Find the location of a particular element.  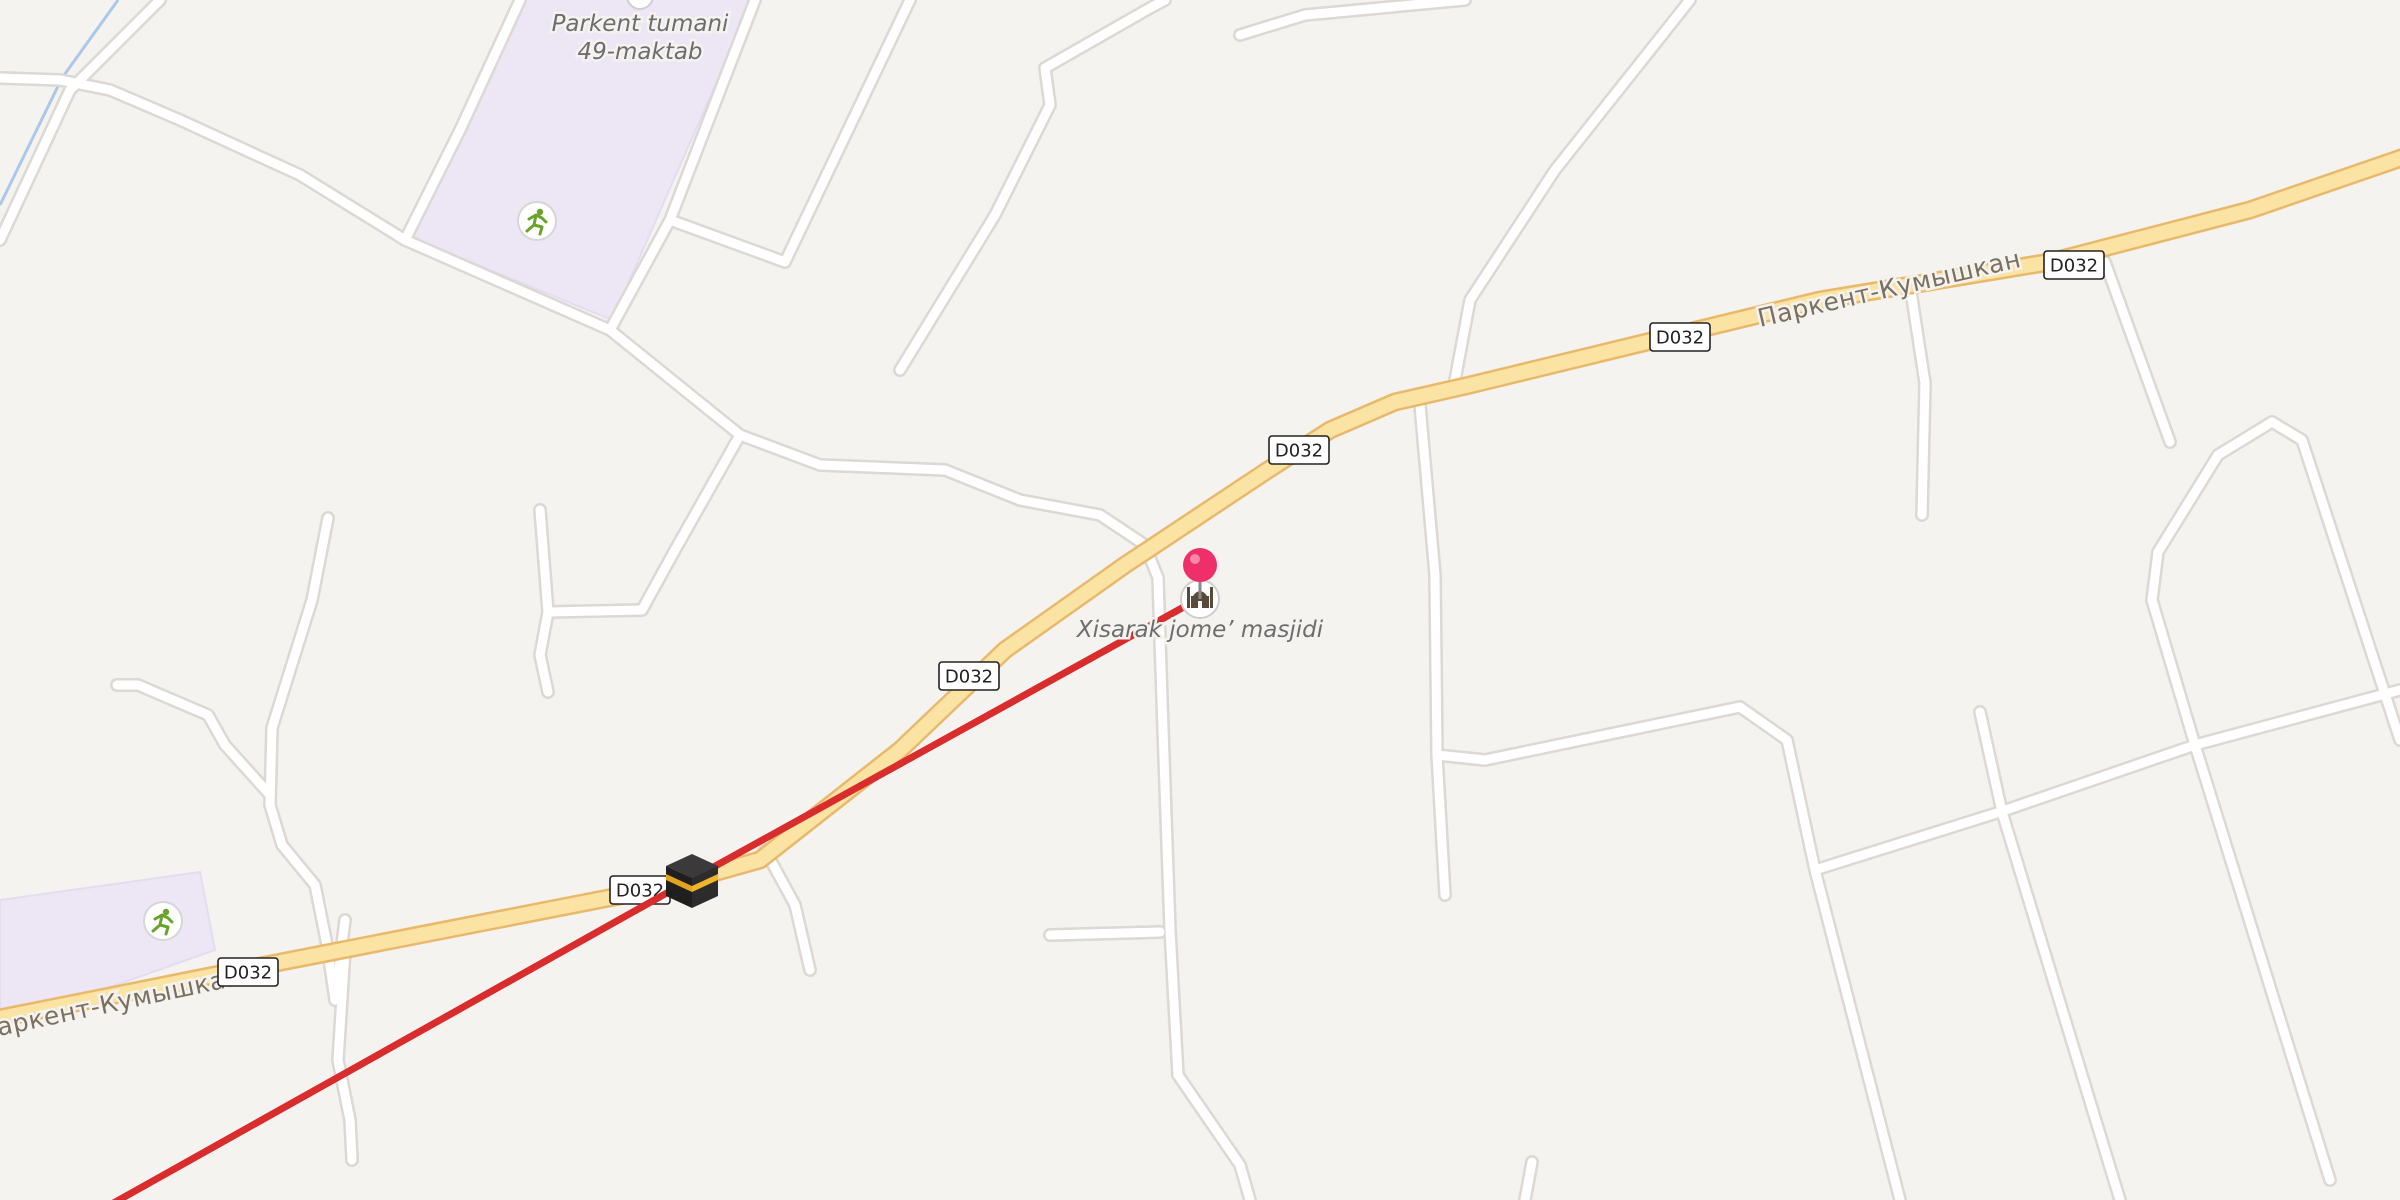

road-name-label-east: Паркент-Кумышкан is located at coordinates (1889, 288).